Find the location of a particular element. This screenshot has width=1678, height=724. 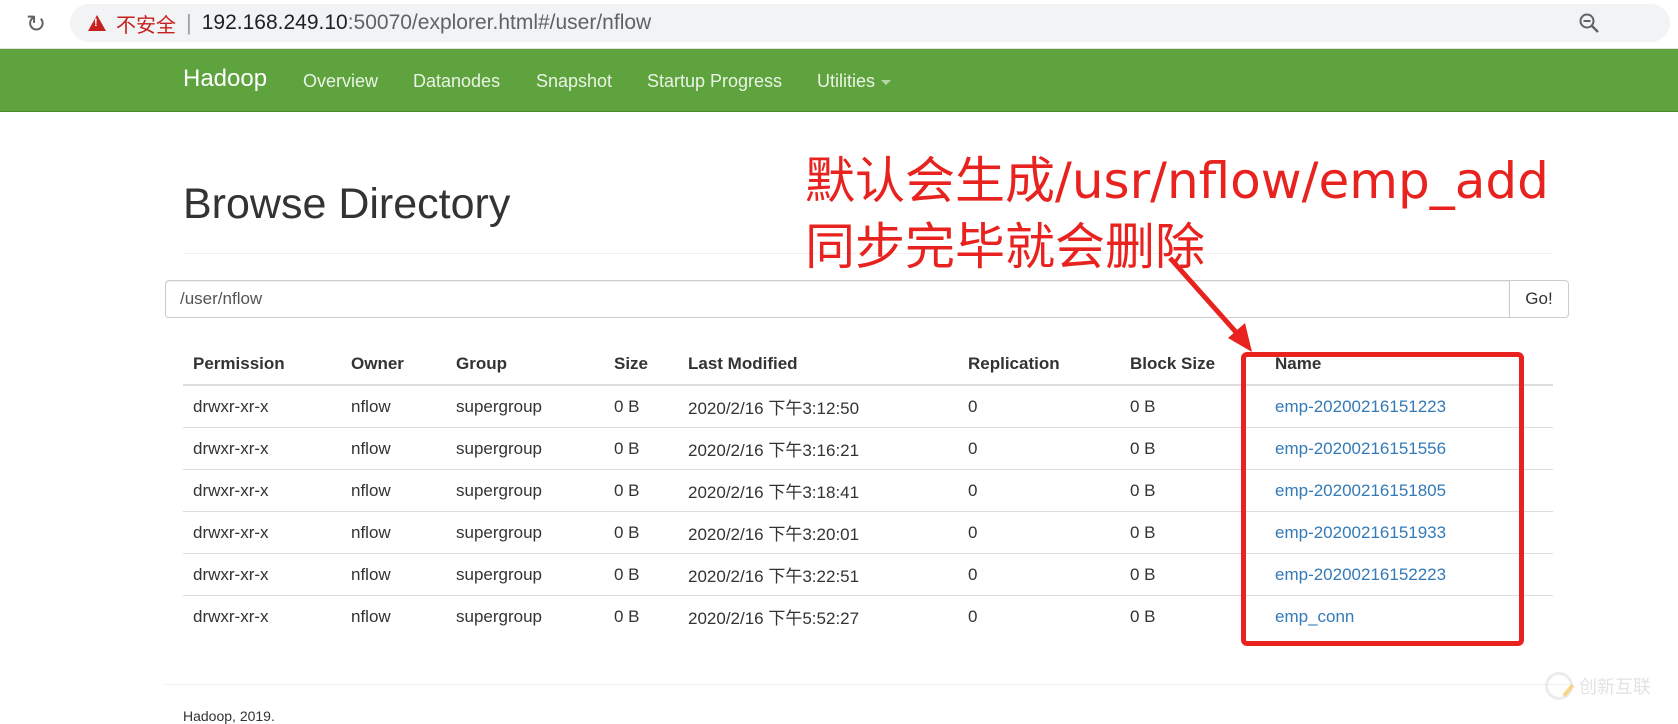

annotation-text: 默认会生成/usr/nflow/emp_add 同步完毕就会删除 is located at coordinates (1177, 214).